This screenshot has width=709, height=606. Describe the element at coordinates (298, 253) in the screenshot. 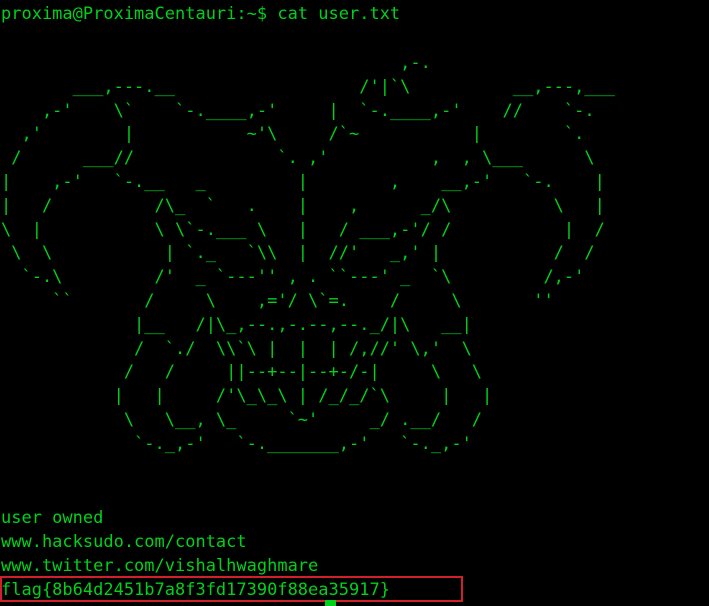

I see `ascii-art-line: \ \ | `._ `\\ | //' _,' | / /` at that location.